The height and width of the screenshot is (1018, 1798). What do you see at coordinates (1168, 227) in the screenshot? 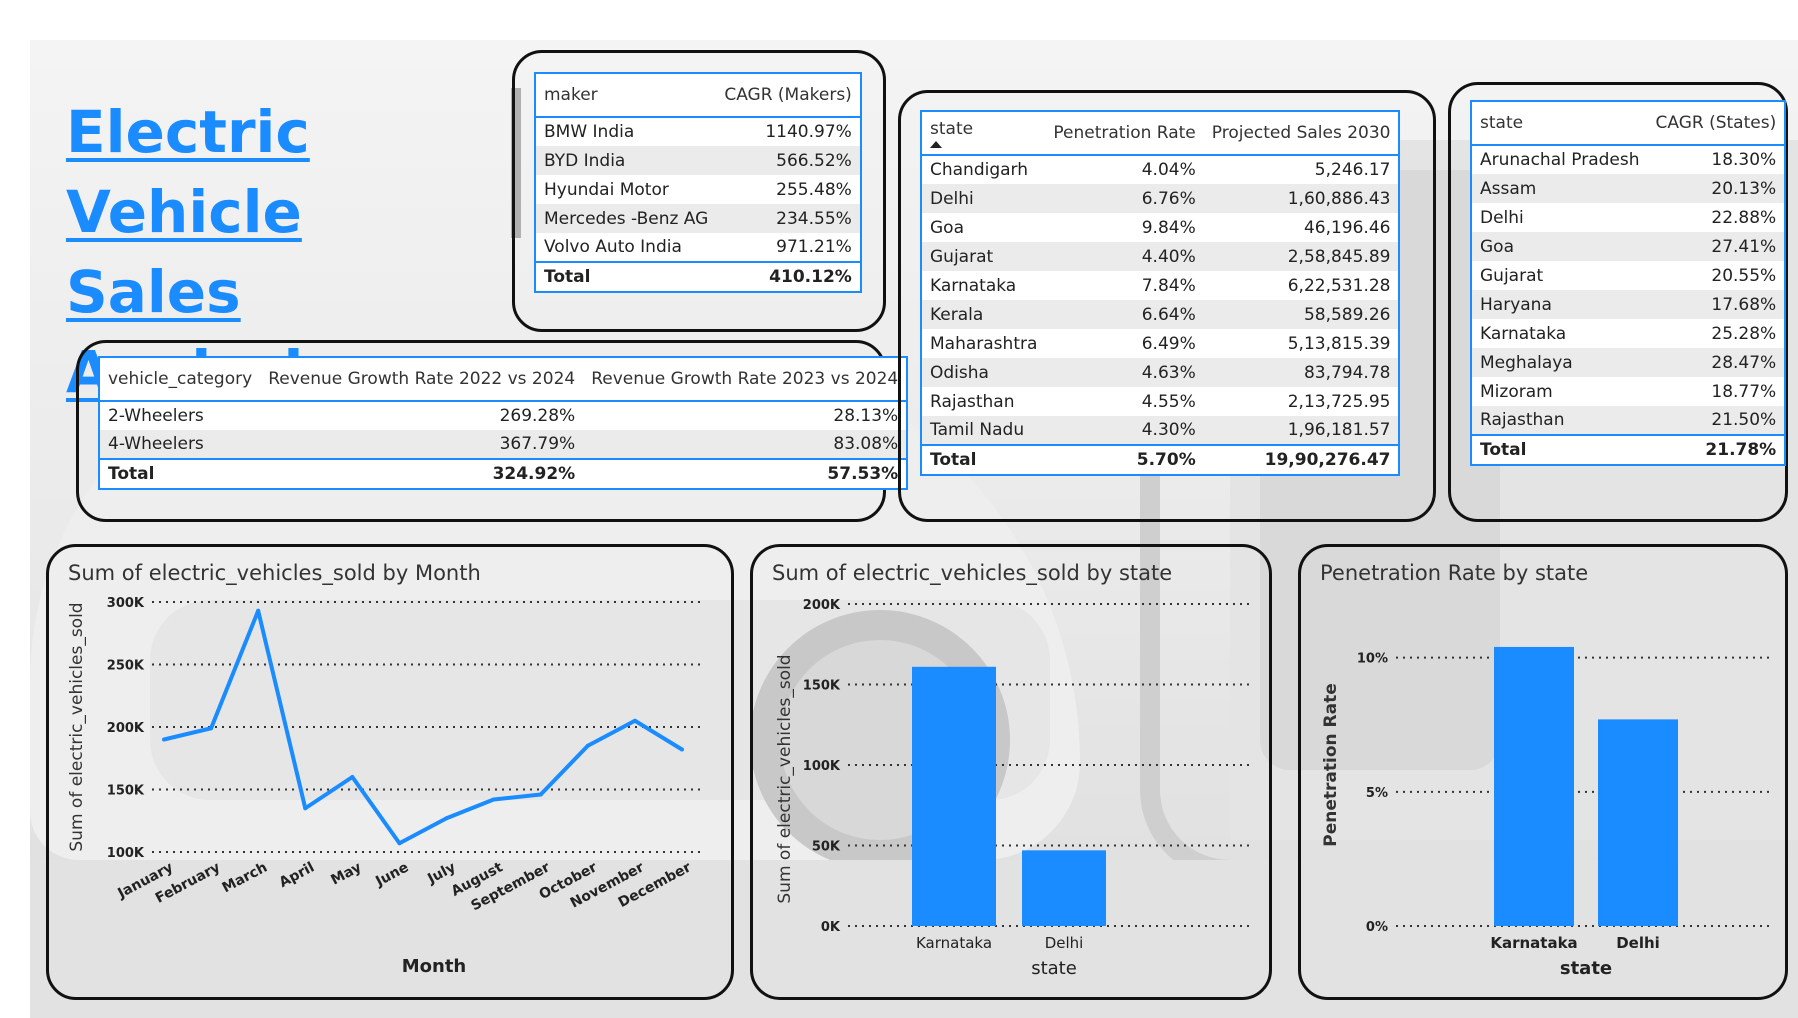
I see `cell-penetration: 9.84%` at bounding box center [1168, 227].